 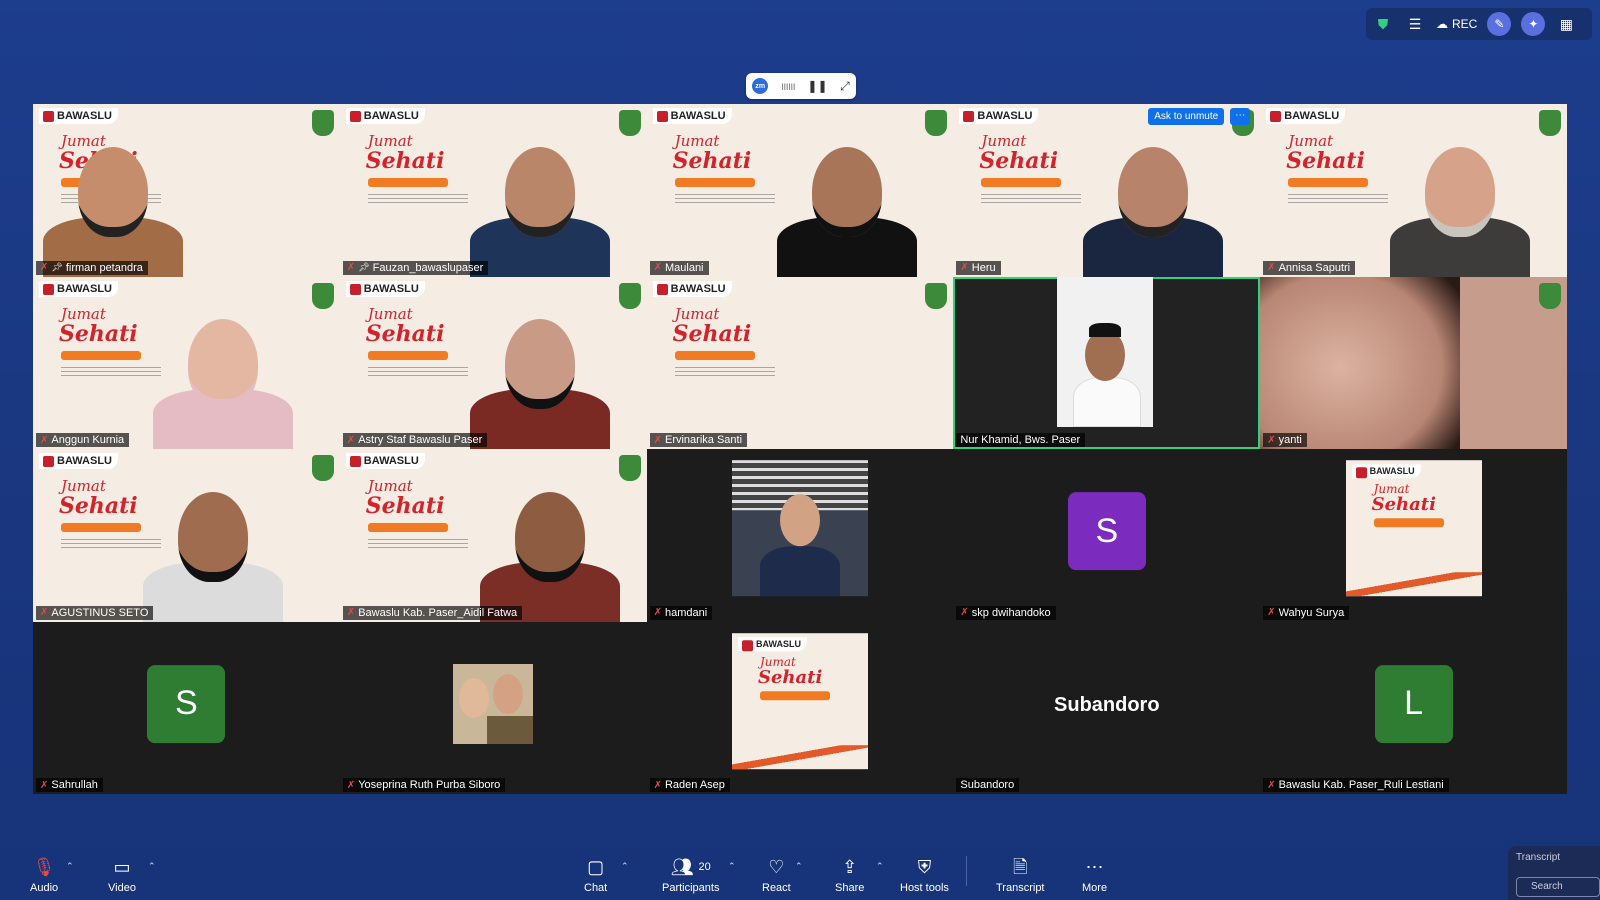 I want to click on react-caret-icon: ⌃, so click(x=799, y=866).